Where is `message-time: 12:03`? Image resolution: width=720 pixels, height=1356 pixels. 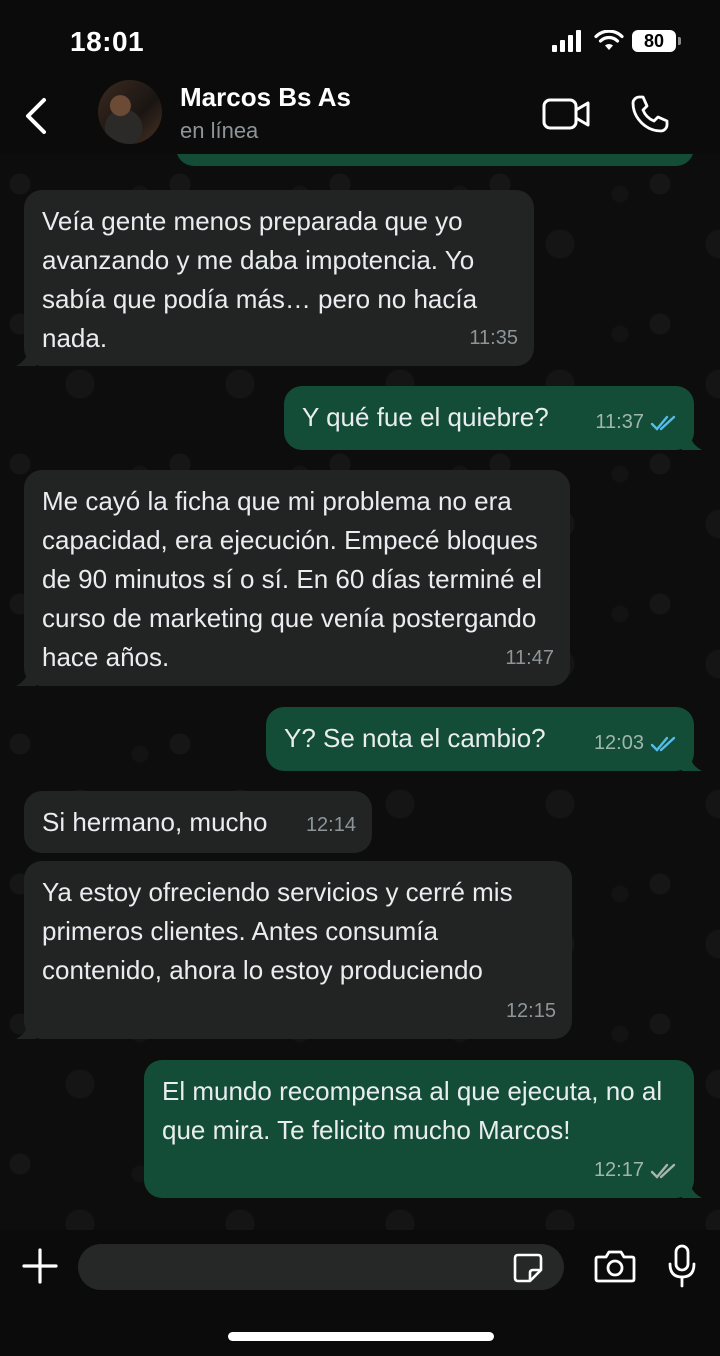 message-time: 12:03 is located at coordinates (618, 743).